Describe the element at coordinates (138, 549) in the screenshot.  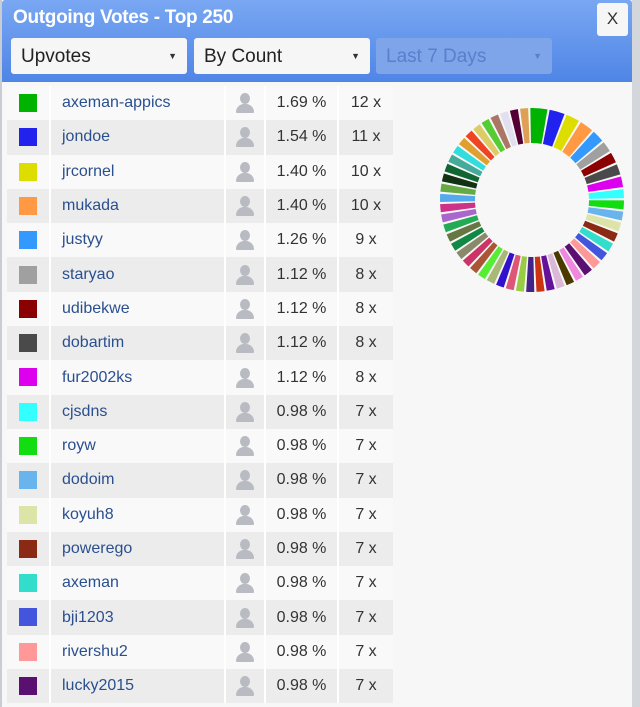
I see `account-link: powerego` at that location.